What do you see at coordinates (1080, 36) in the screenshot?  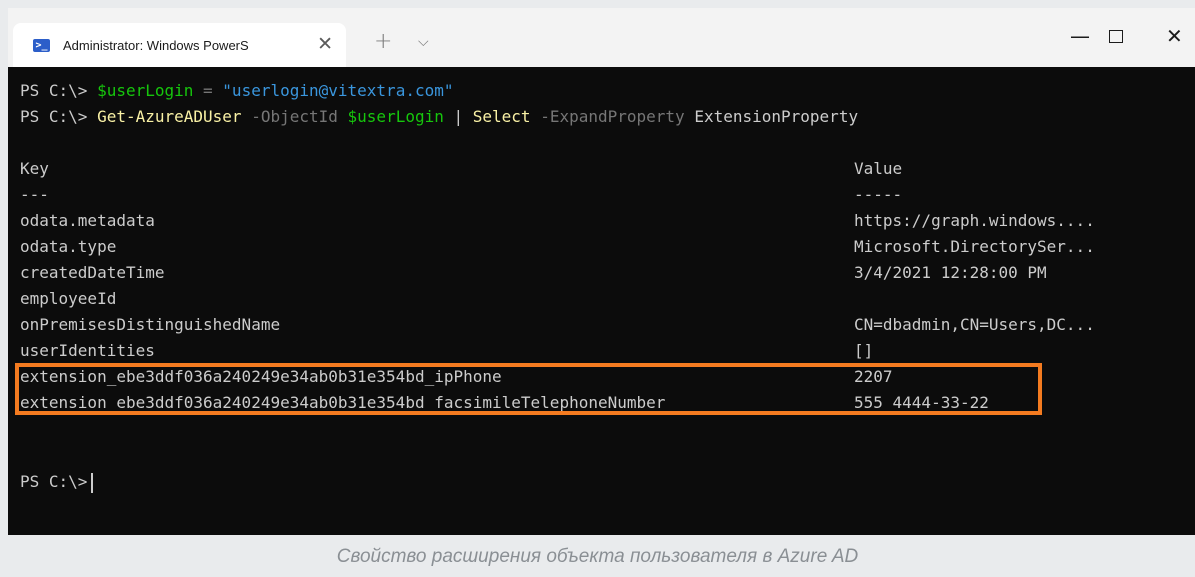 I see `minimize-button: —` at bounding box center [1080, 36].